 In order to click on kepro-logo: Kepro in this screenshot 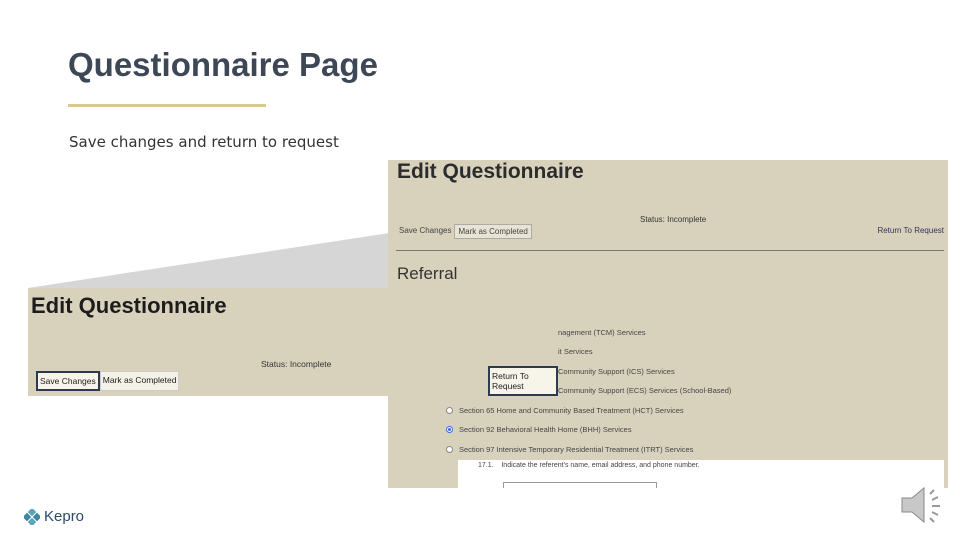, I will do `click(54, 516)`.